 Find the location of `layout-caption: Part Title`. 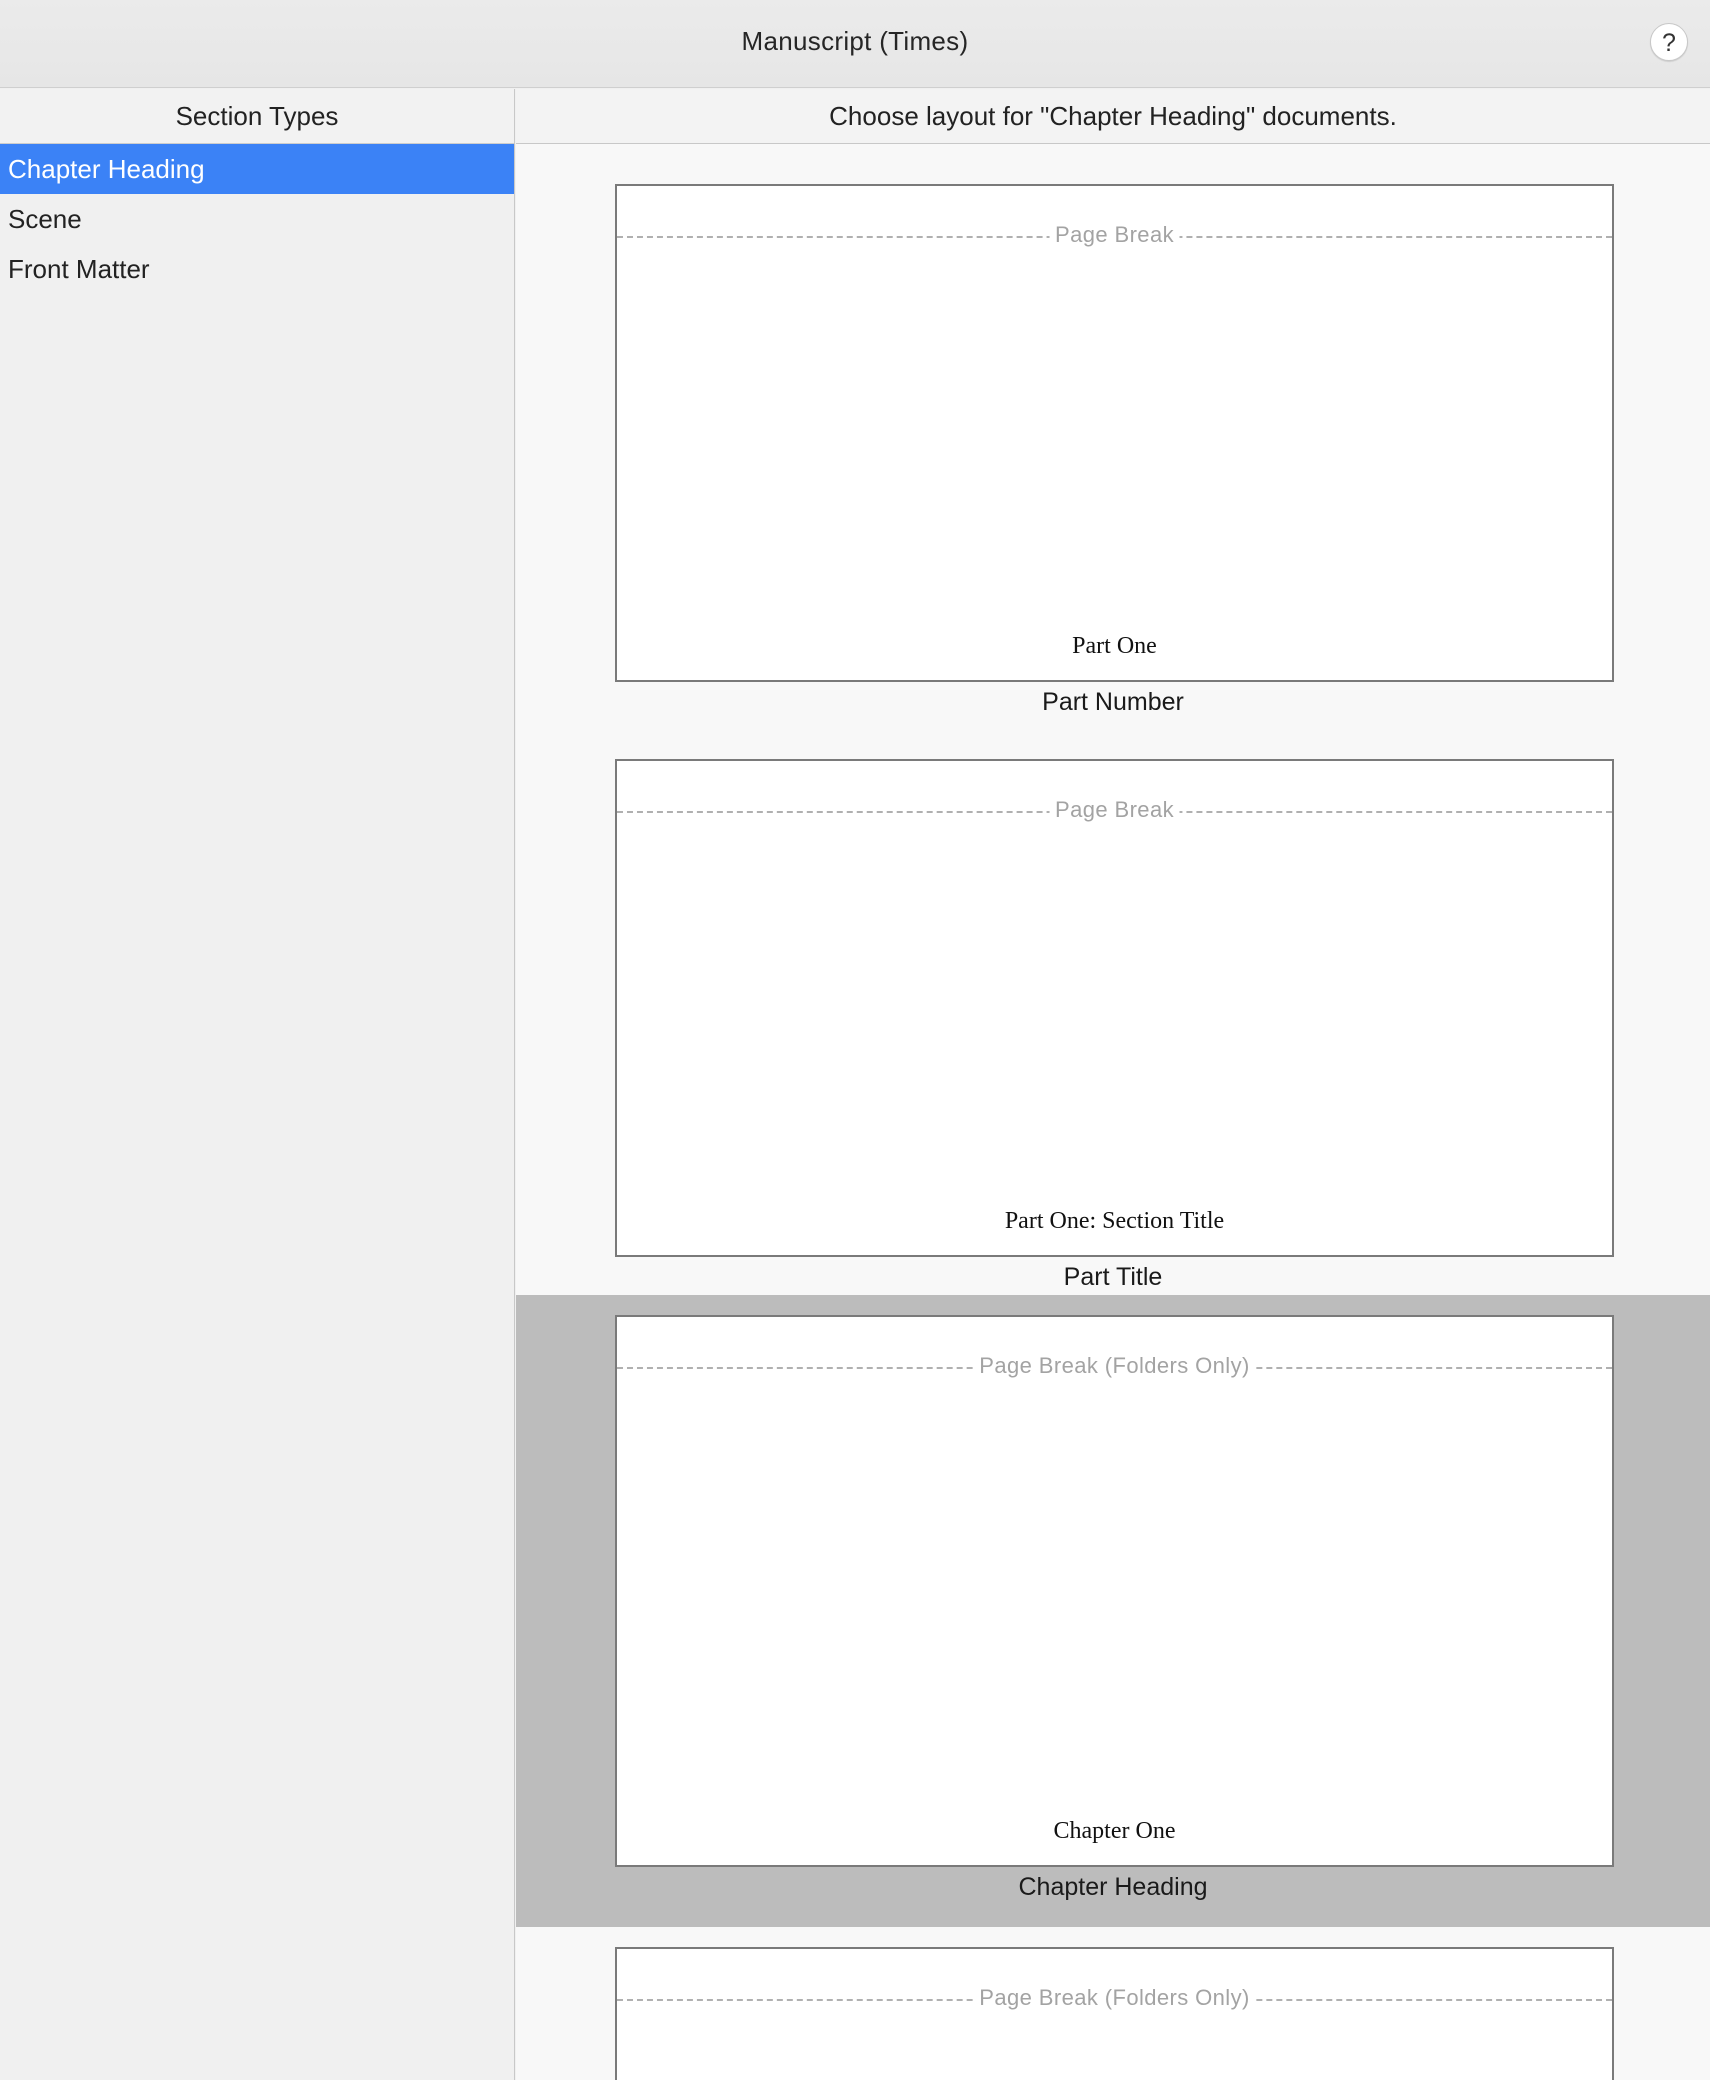

layout-caption: Part Title is located at coordinates (1113, 1277).